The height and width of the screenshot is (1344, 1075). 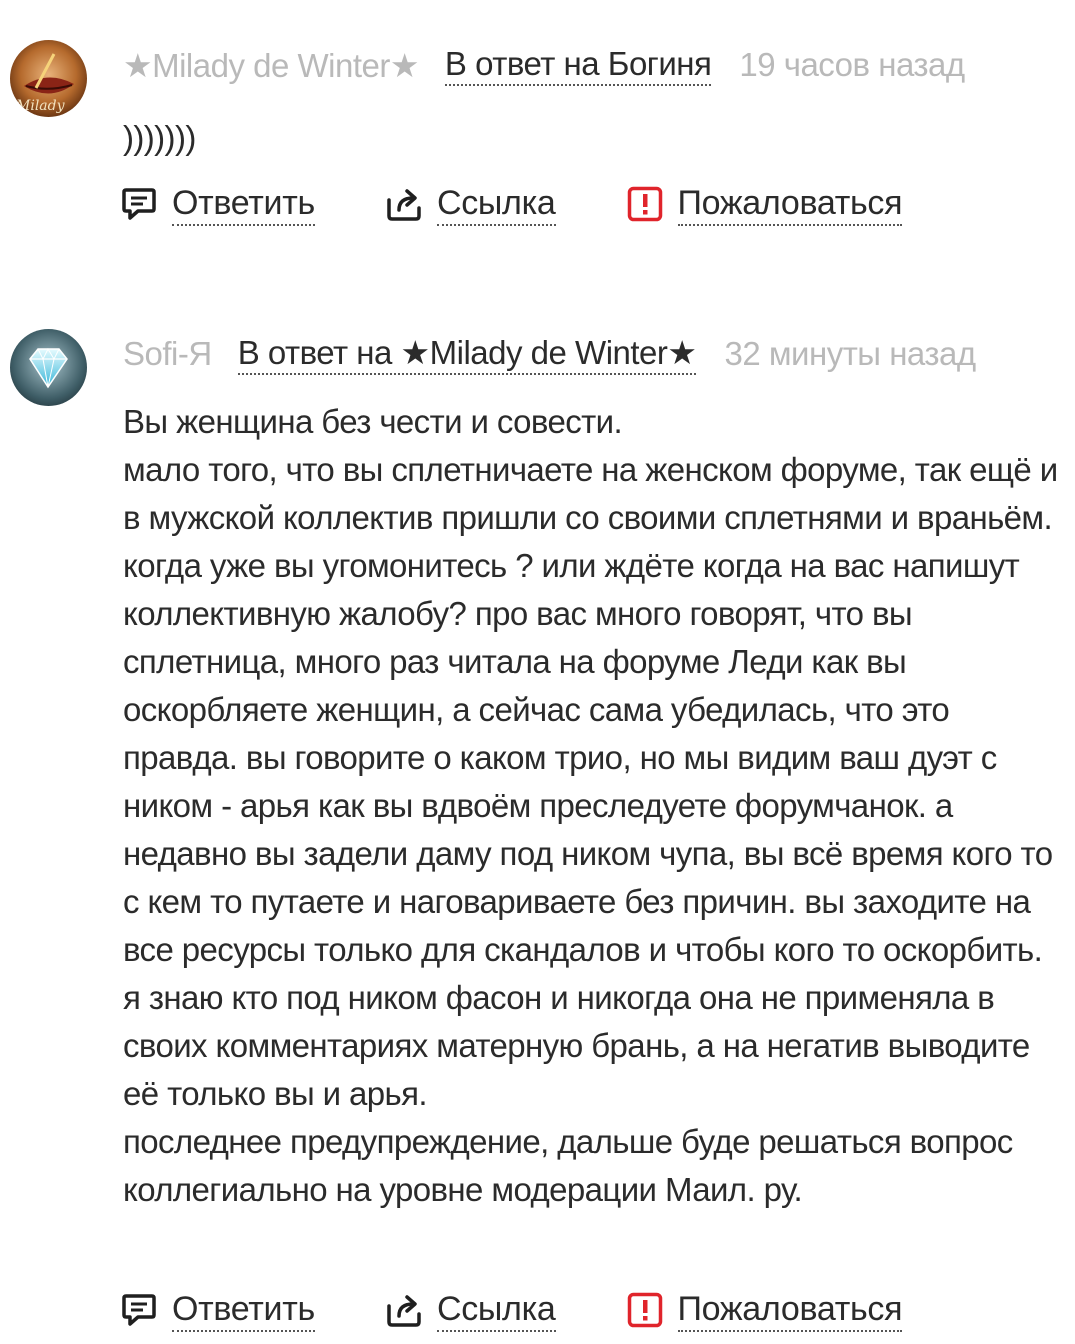 What do you see at coordinates (167, 354) in the screenshot?
I see `author-name: Sofi-Я` at bounding box center [167, 354].